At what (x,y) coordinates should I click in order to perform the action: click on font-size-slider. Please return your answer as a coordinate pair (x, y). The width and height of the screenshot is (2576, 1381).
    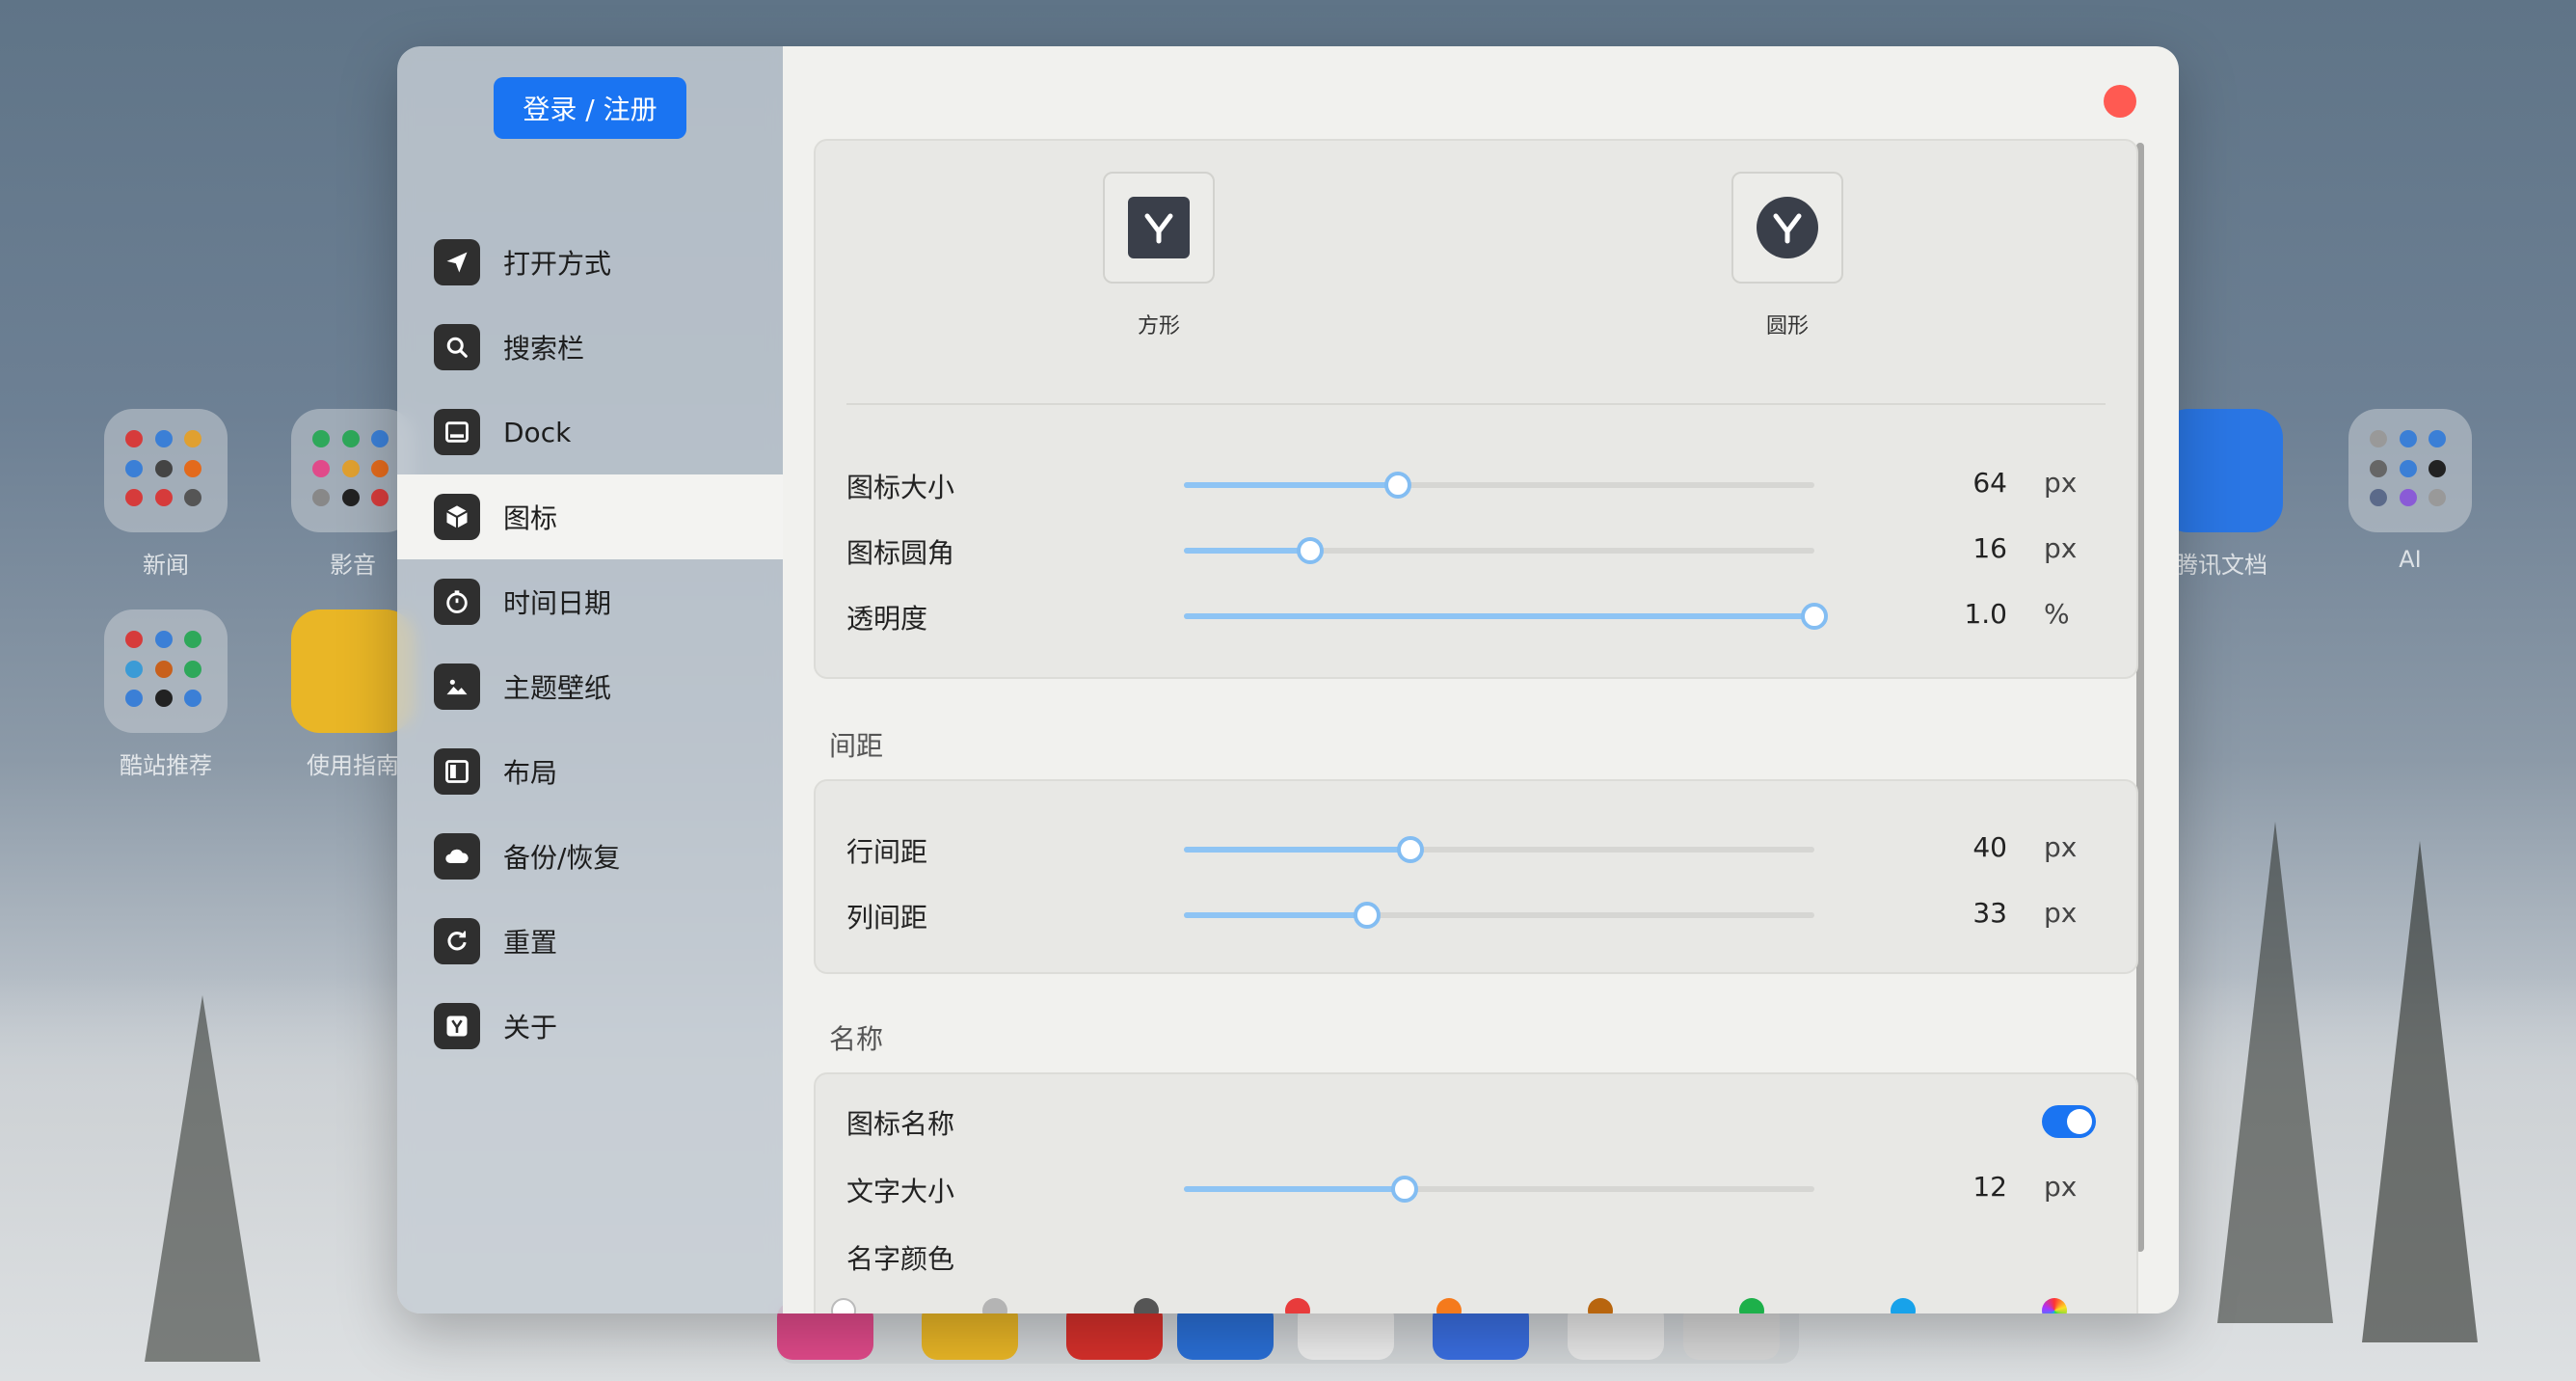
    Looking at the image, I should click on (1499, 1189).